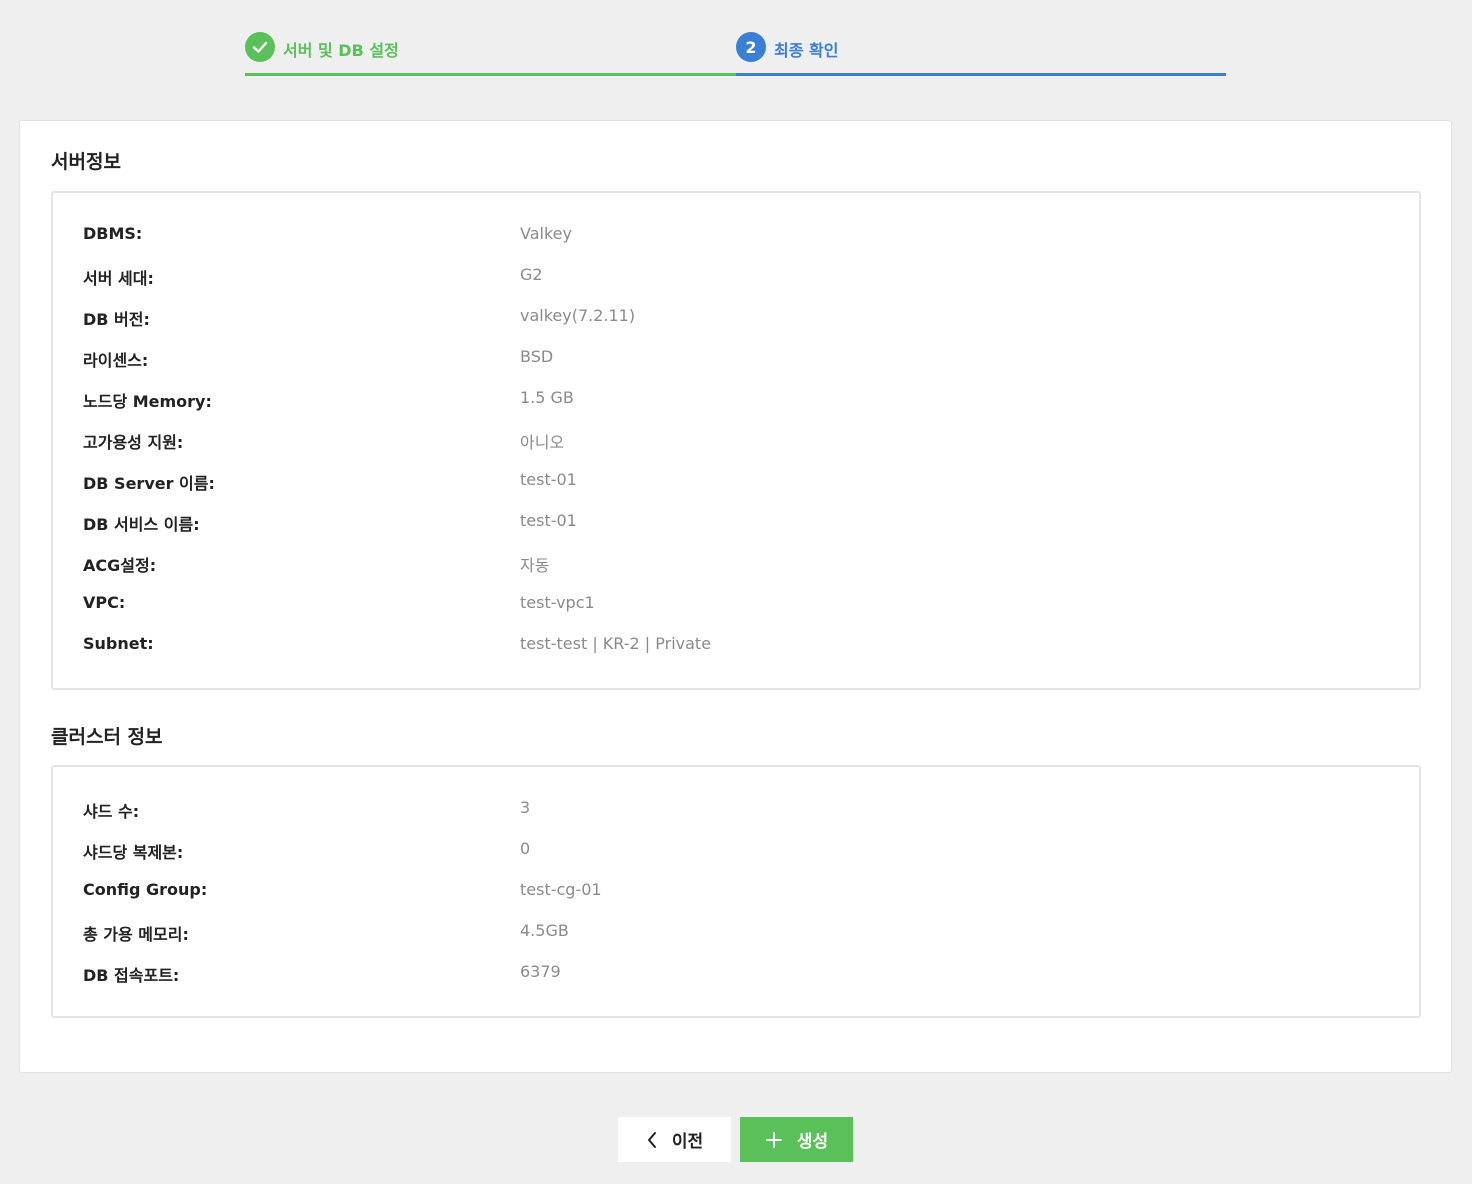  What do you see at coordinates (113, 233) in the screenshot?
I see `row-label: DBMS:` at bounding box center [113, 233].